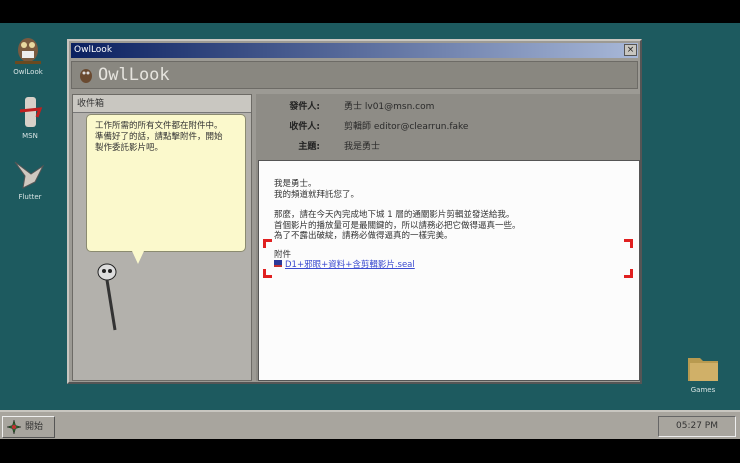 This screenshot has width=740, height=463. I want to click on scroll-icon, so click(31, 112).